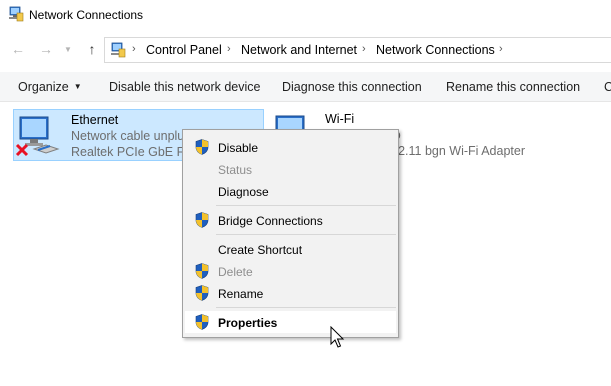 This screenshot has height=386, width=611. I want to click on red-x-icon, so click(22, 150).